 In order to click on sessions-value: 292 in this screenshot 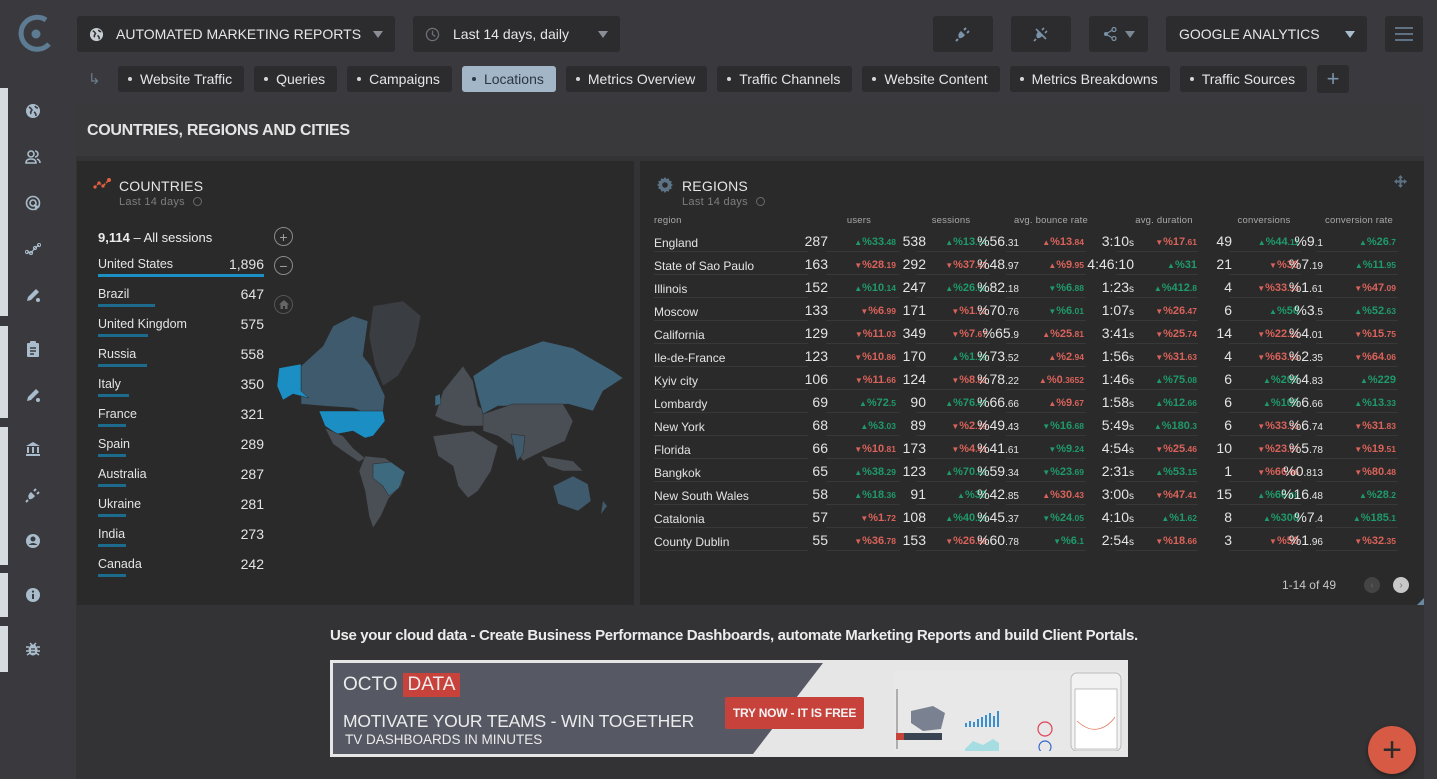, I will do `click(914, 264)`.